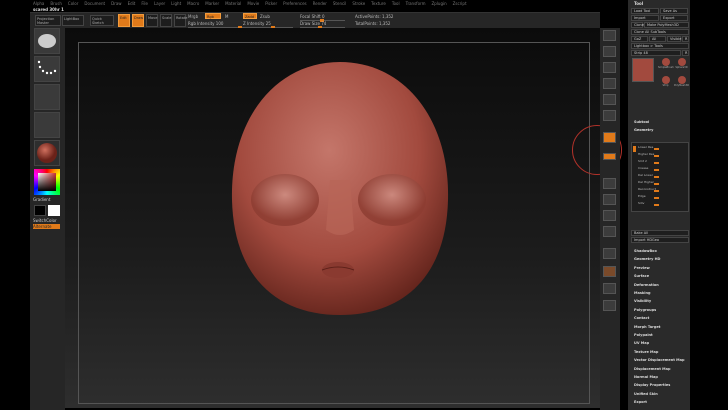 The height and width of the screenshot is (410, 728). Describe the element at coordinates (666, 25) in the screenshot. I see `tool-button-make-polymesh3d: Make PolyMesh3D` at that location.